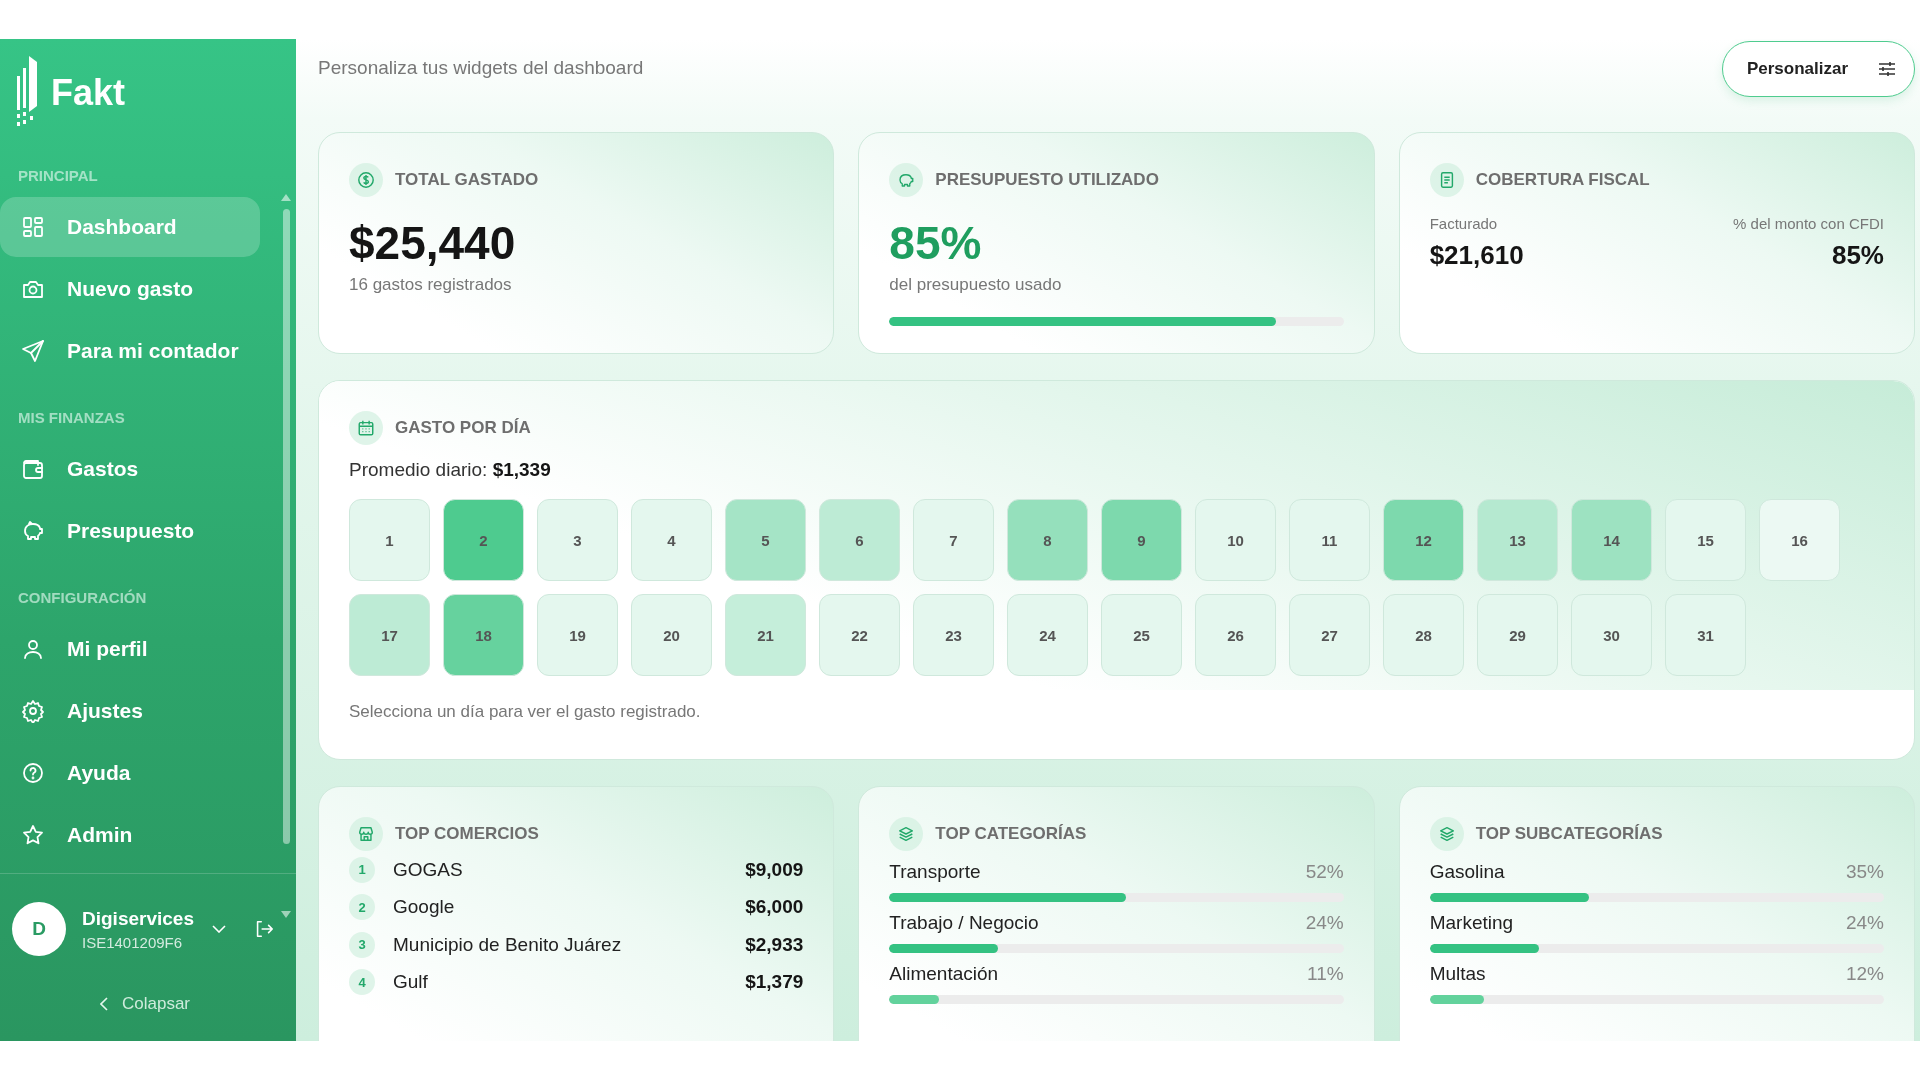 The image size is (1920, 1080). I want to click on day-cell: 22, so click(859, 635).